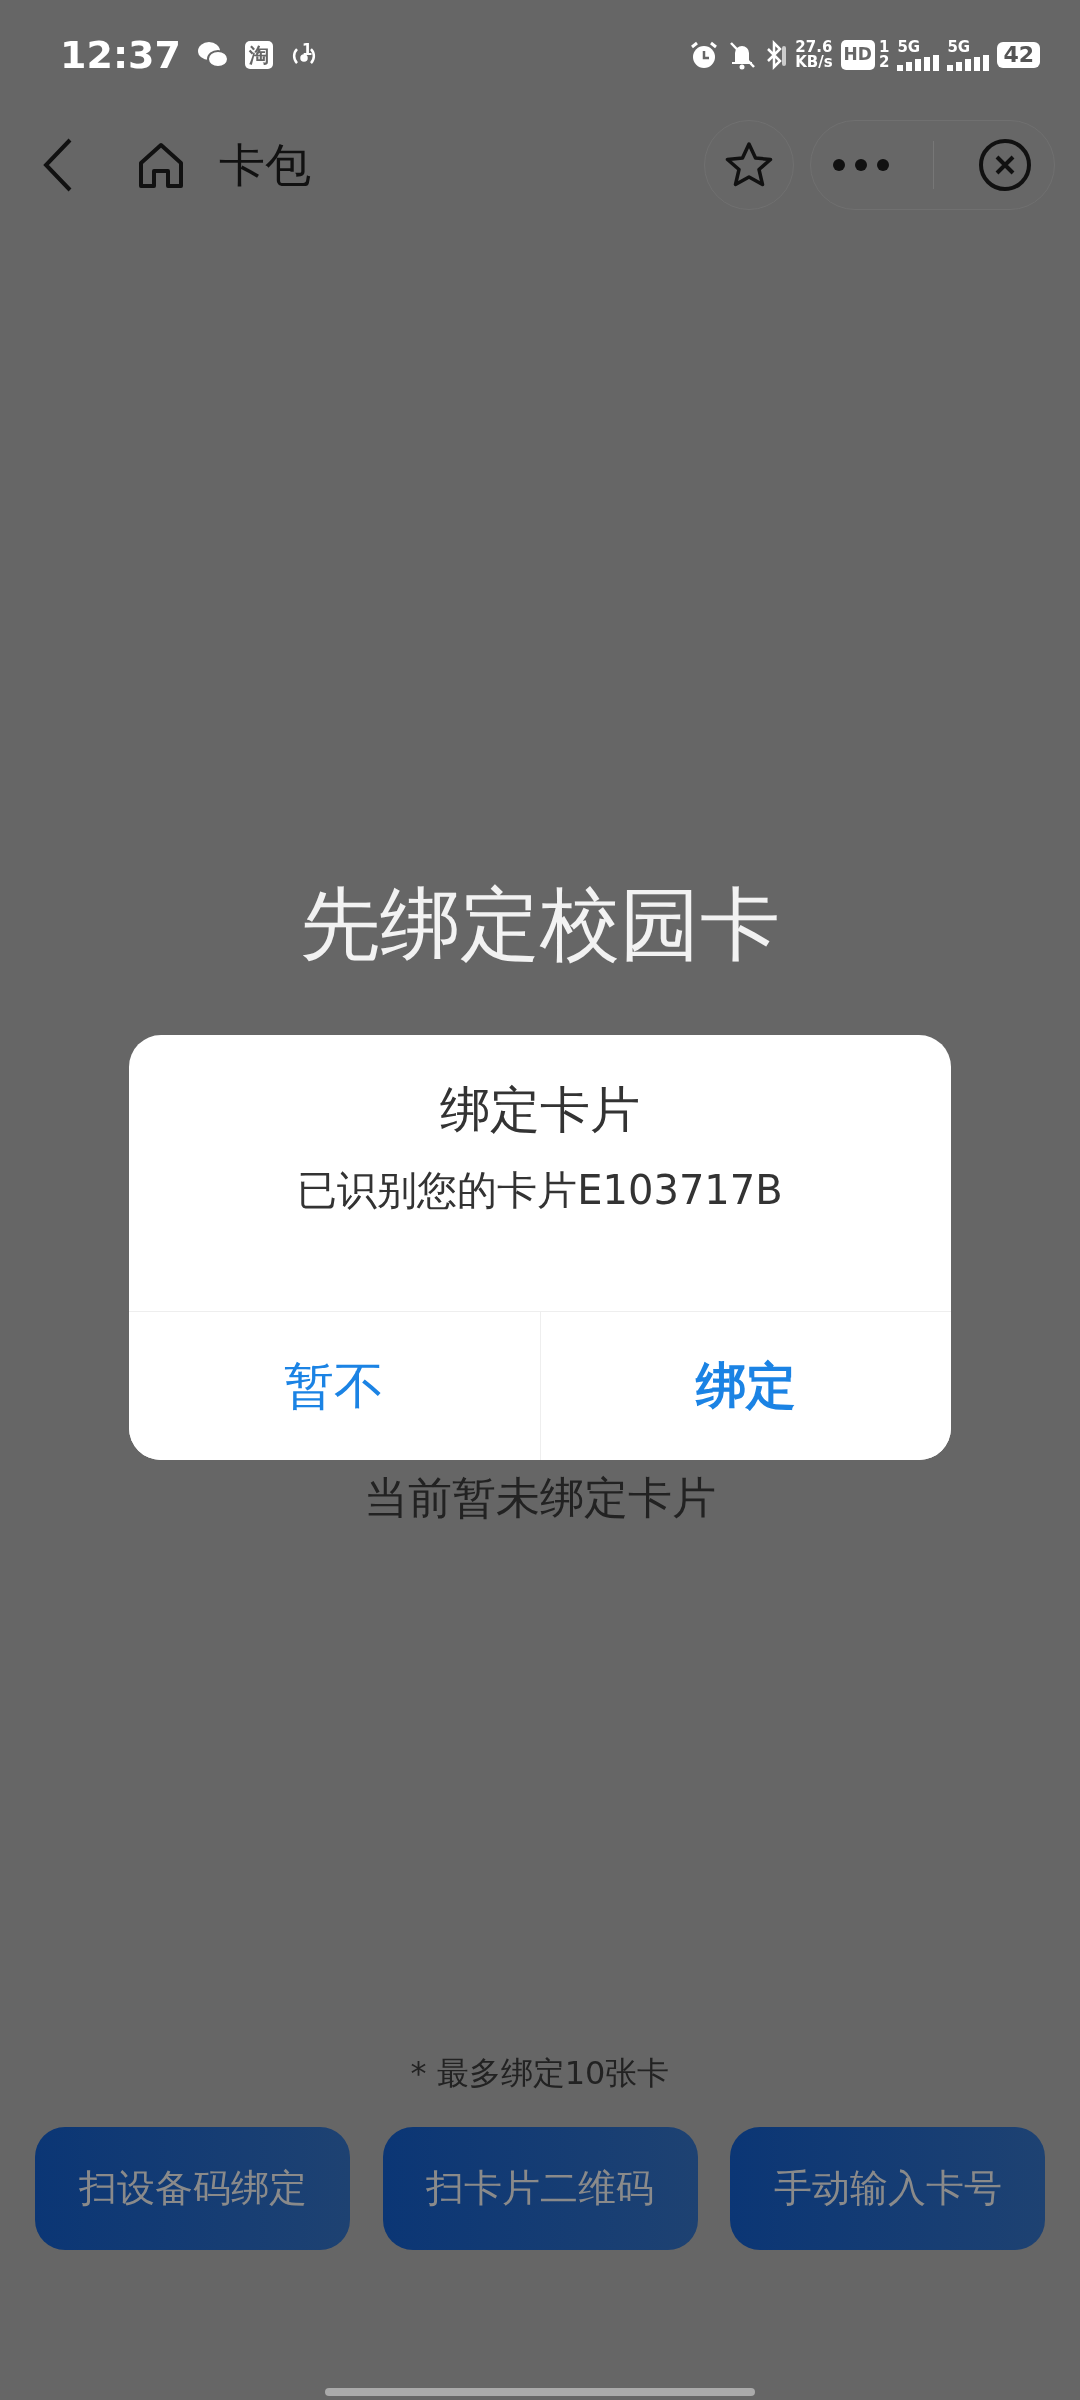  I want to click on action-button: 手动输入卡号, so click(887, 2188).